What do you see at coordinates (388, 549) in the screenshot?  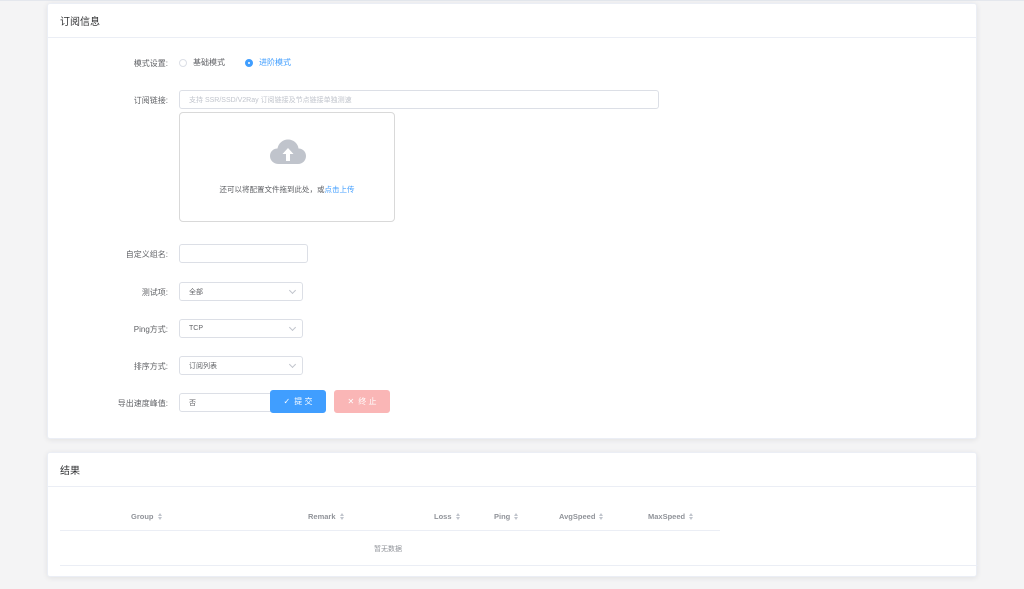 I see `empty-text: 暂无数据` at bounding box center [388, 549].